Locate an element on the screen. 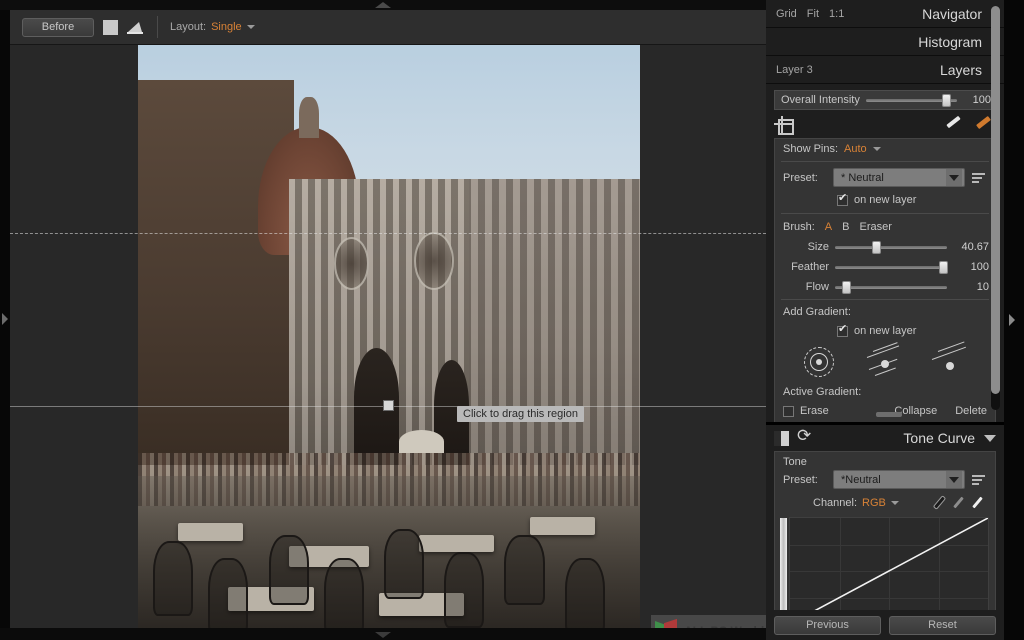 Image resolution: width=1024 pixels, height=640 pixels. brush-size-value: 40.67 is located at coordinates (975, 247).